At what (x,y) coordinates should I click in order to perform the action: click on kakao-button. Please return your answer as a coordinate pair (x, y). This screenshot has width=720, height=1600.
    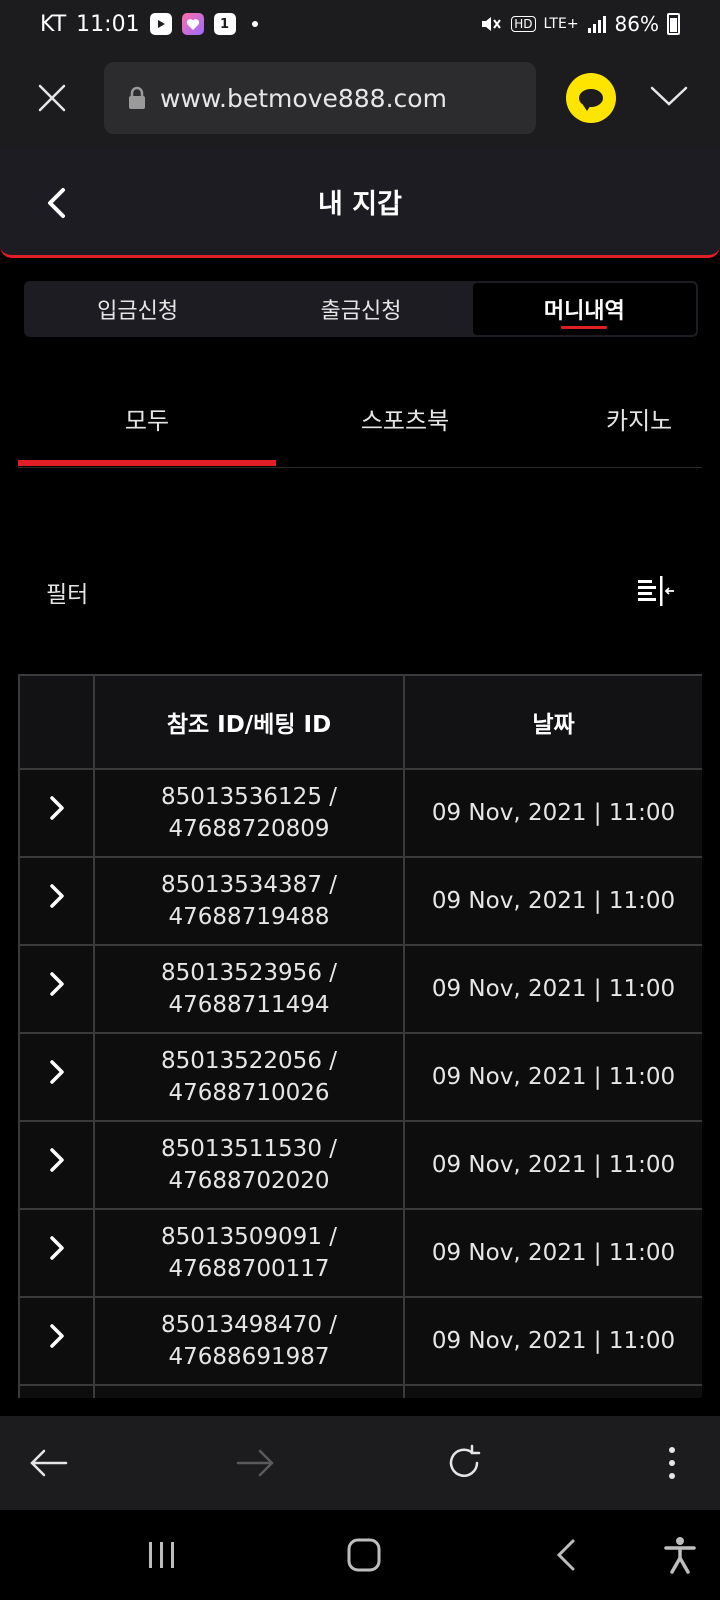
    Looking at the image, I should click on (591, 98).